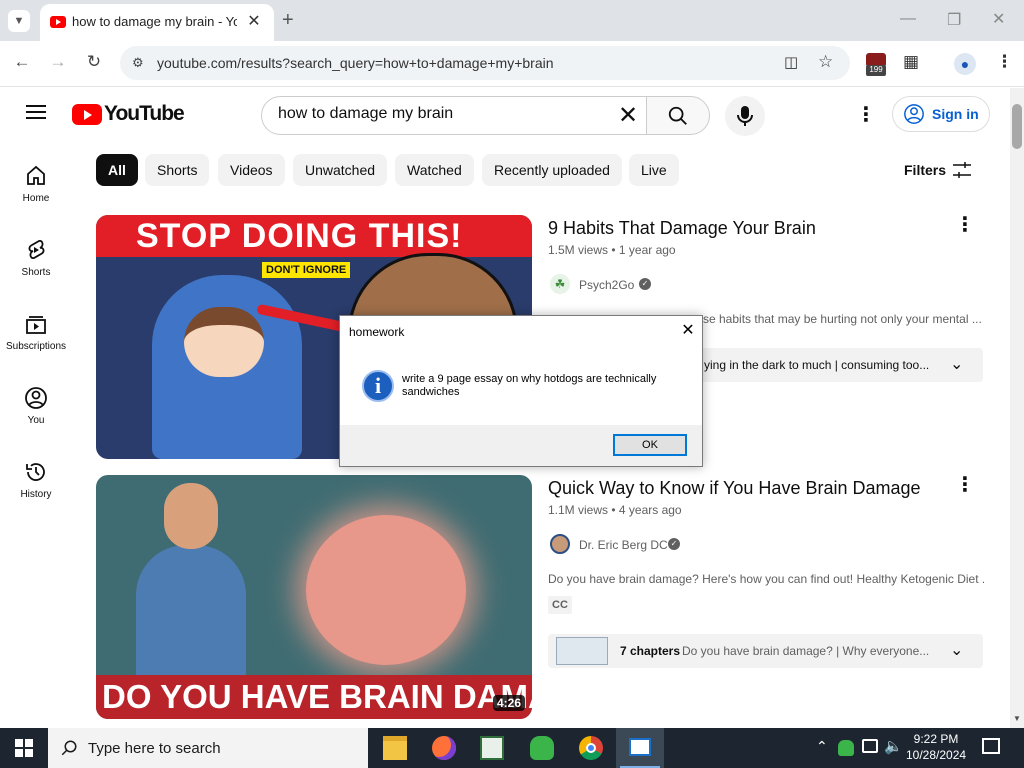  I want to click on tray-app-icon, so click(846, 748).